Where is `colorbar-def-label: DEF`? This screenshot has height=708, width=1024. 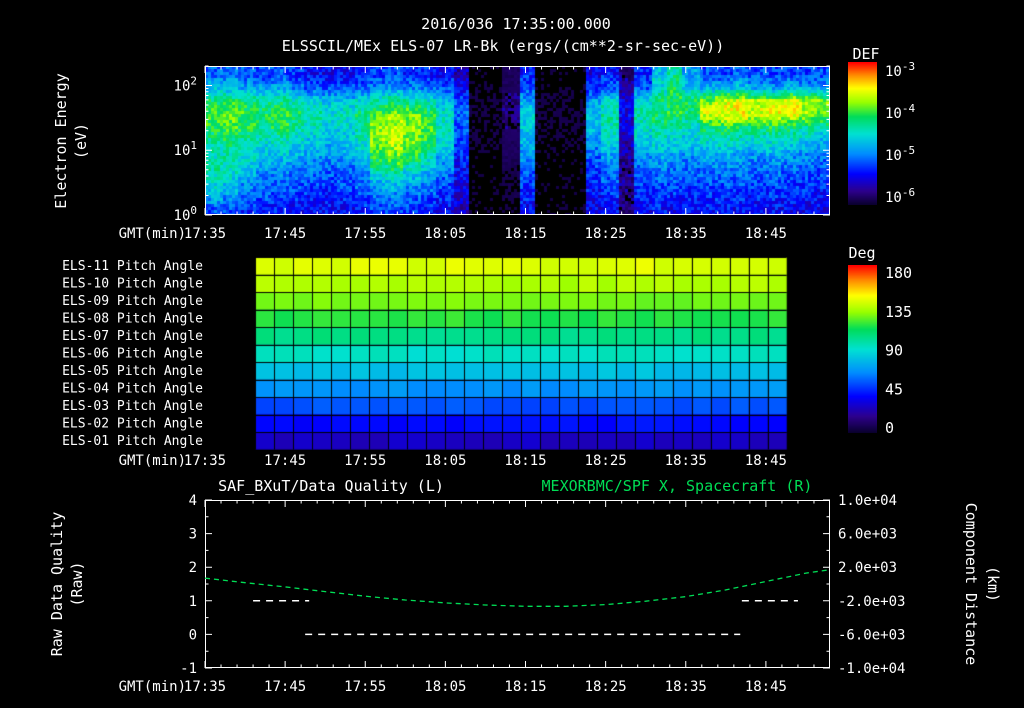
colorbar-def-label: DEF is located at coordinates (865, 54).